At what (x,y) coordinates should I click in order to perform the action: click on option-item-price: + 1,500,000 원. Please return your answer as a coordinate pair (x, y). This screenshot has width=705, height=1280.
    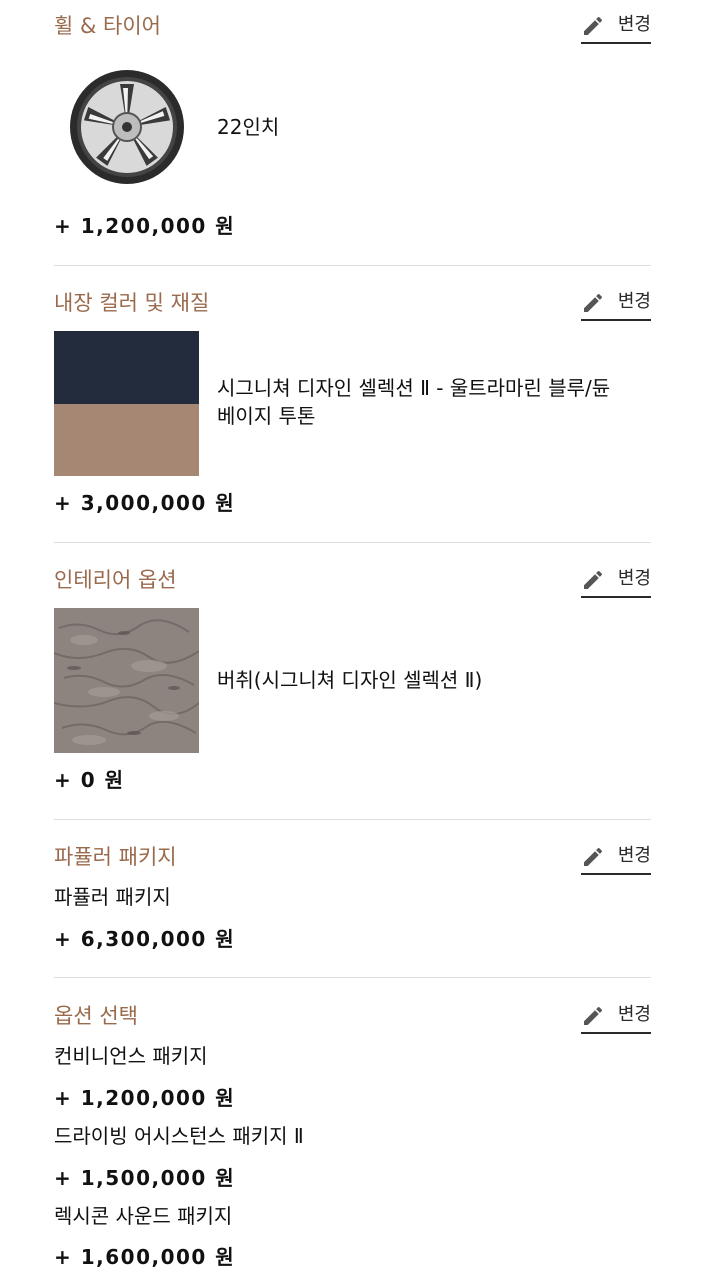
    Looking at the image, I should click on (145, 1178).